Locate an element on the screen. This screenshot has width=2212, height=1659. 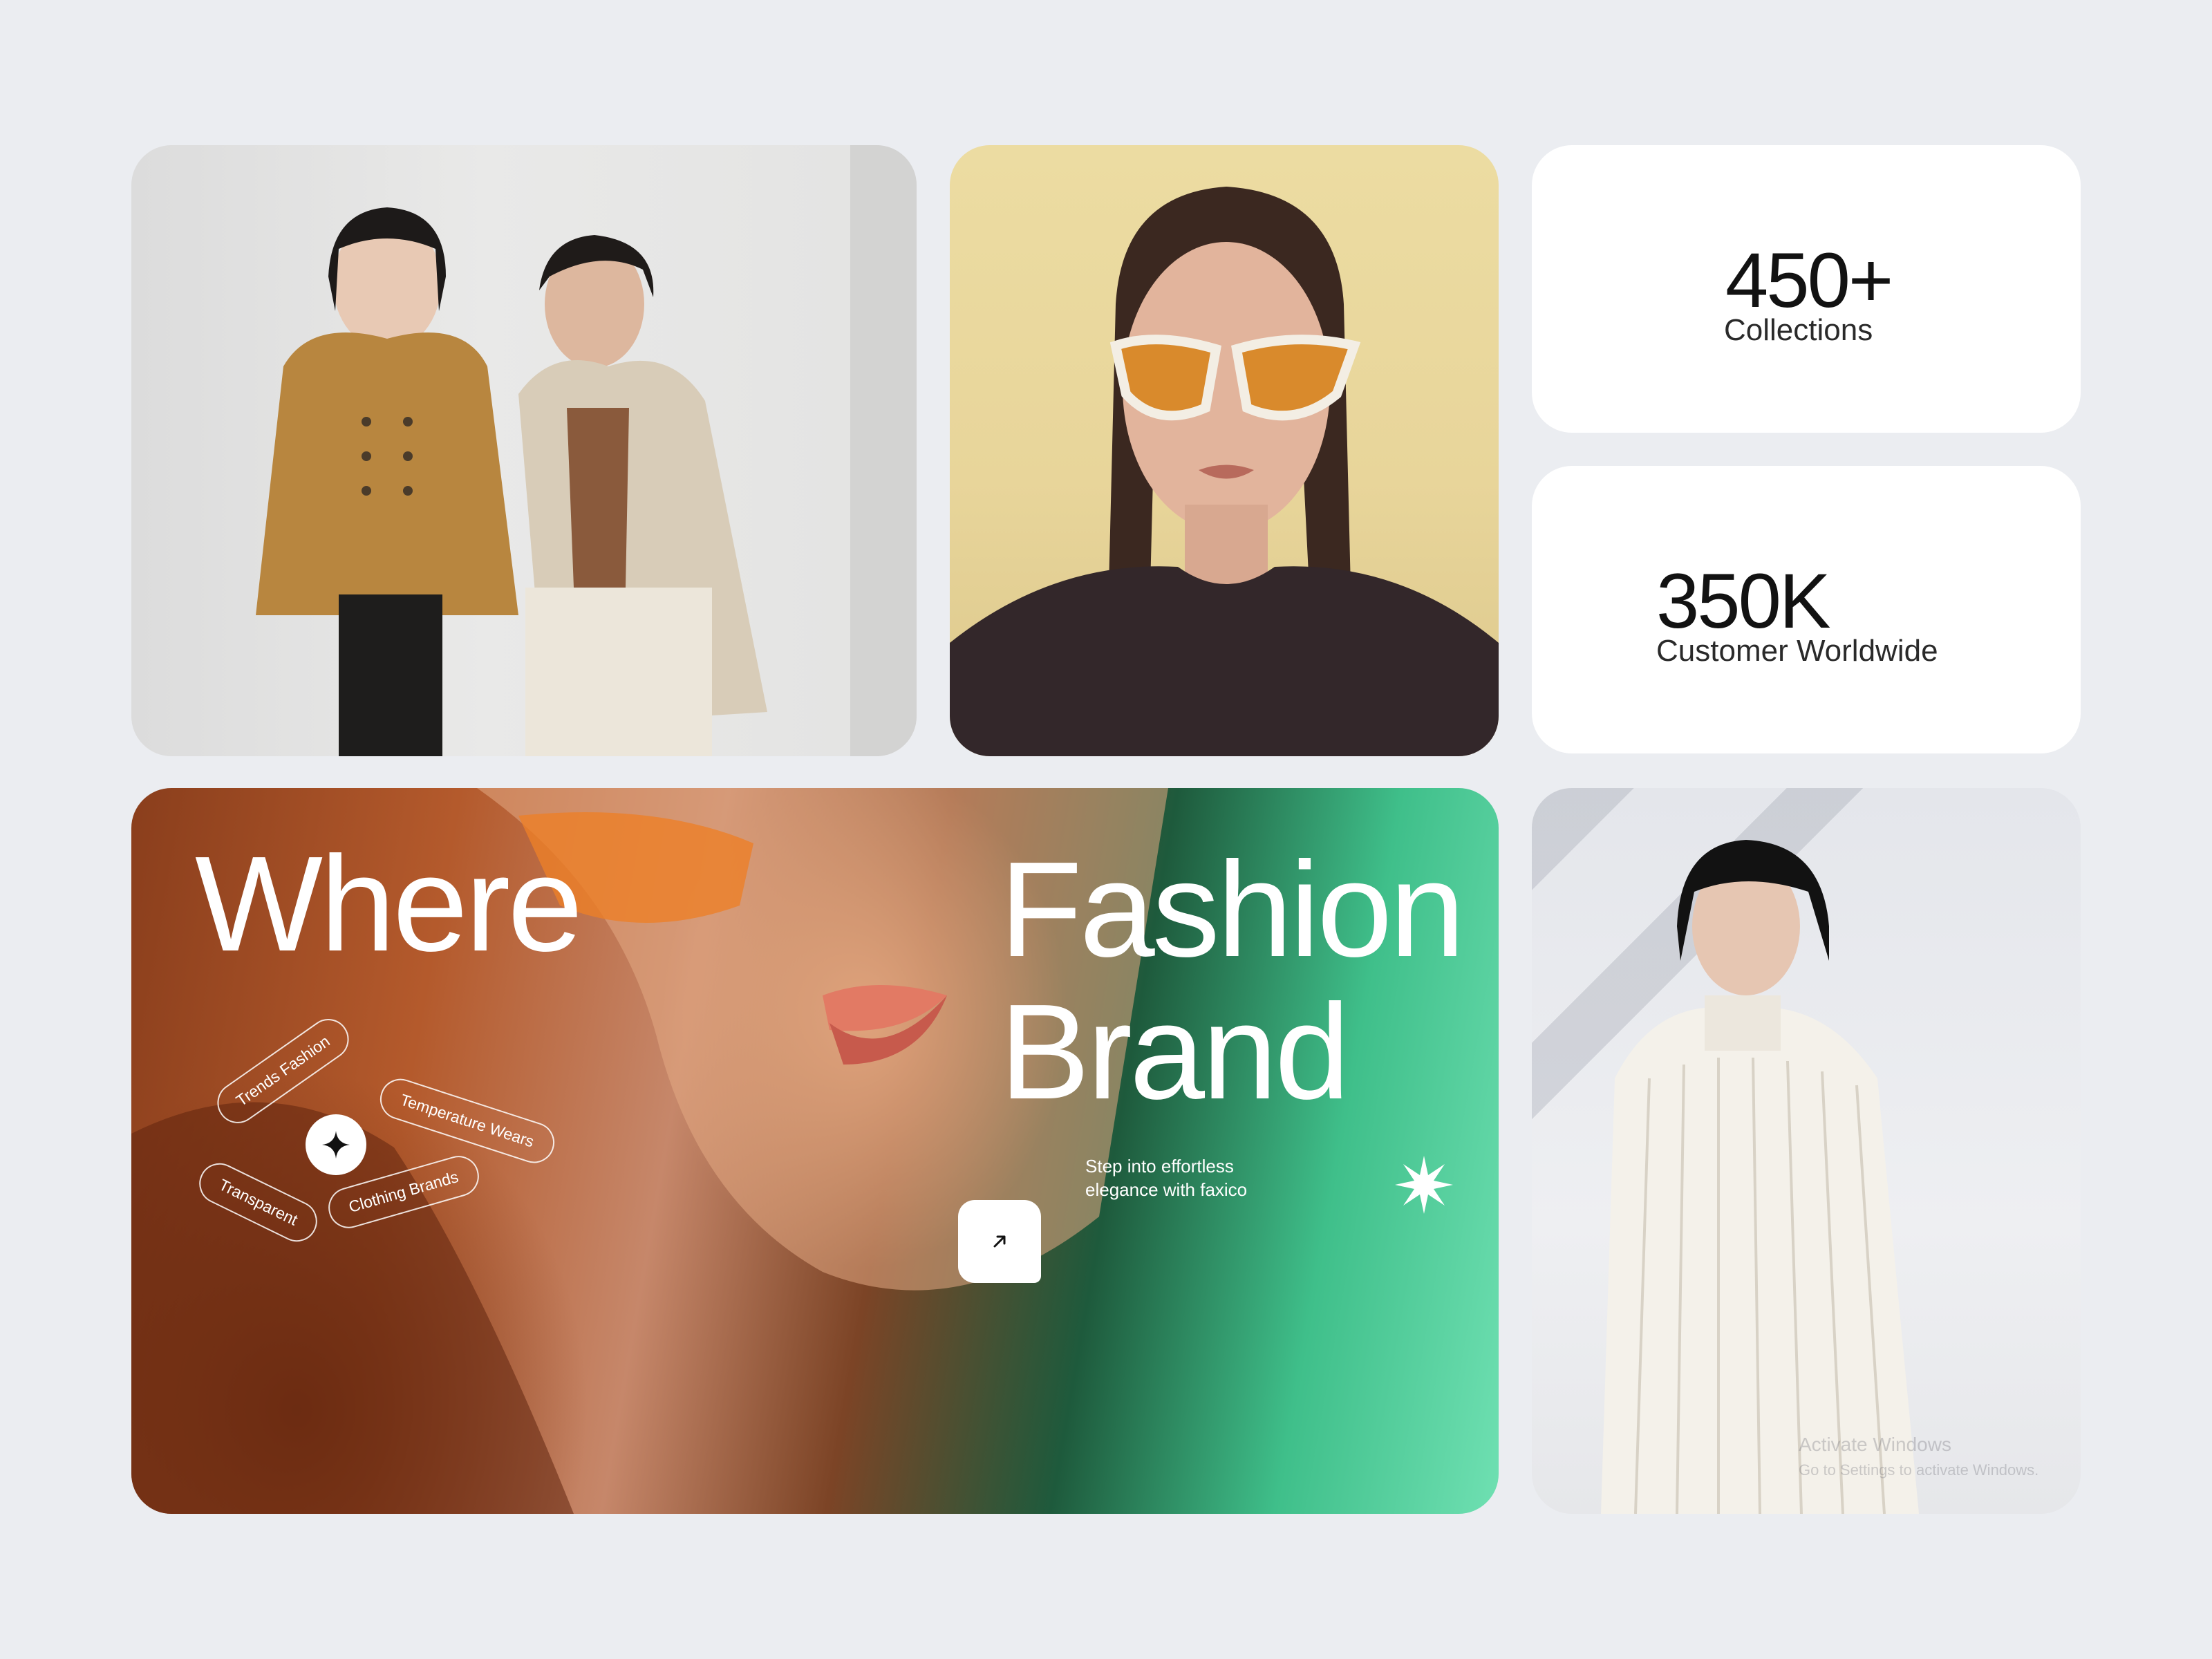
knitwear-model-illustration is located at coordinates (1760, 1177).